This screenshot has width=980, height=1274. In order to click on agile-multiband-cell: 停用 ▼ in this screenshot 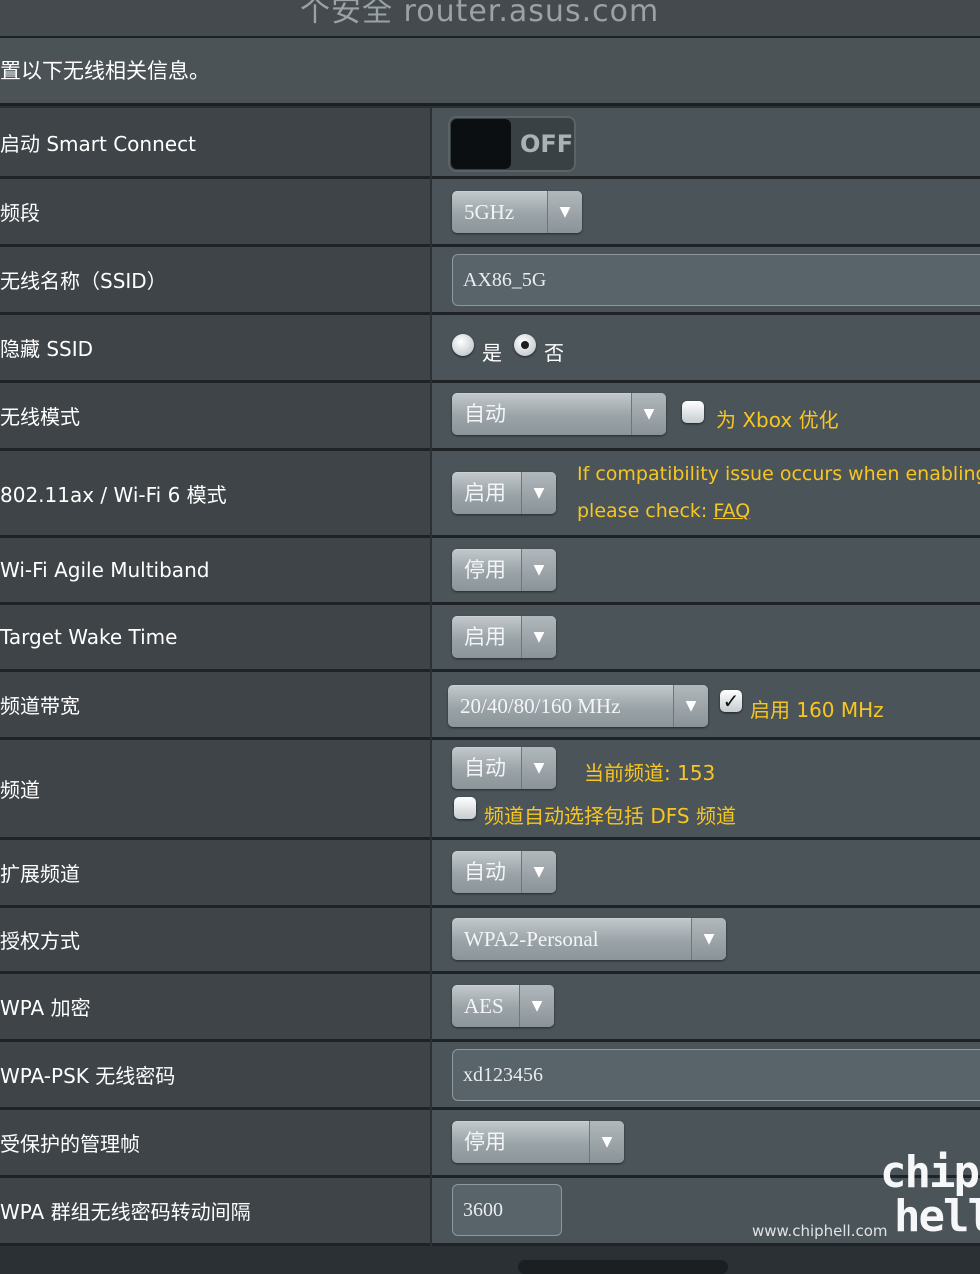, I will do `click(706, 571)`.